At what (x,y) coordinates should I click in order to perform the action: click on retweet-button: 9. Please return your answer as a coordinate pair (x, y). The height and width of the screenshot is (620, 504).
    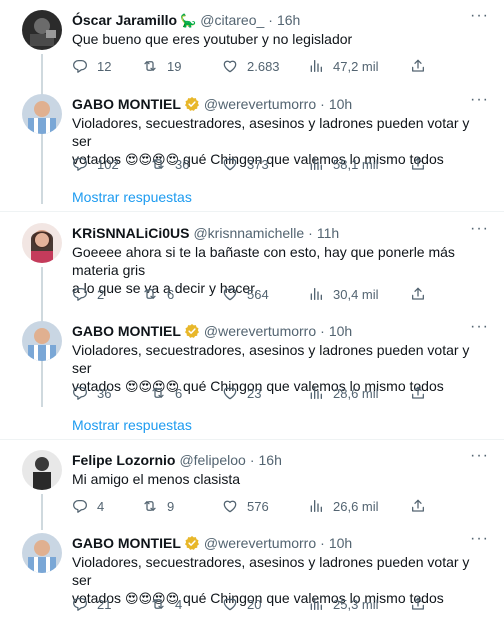
    Looking at the image, I should click on (158, 506).